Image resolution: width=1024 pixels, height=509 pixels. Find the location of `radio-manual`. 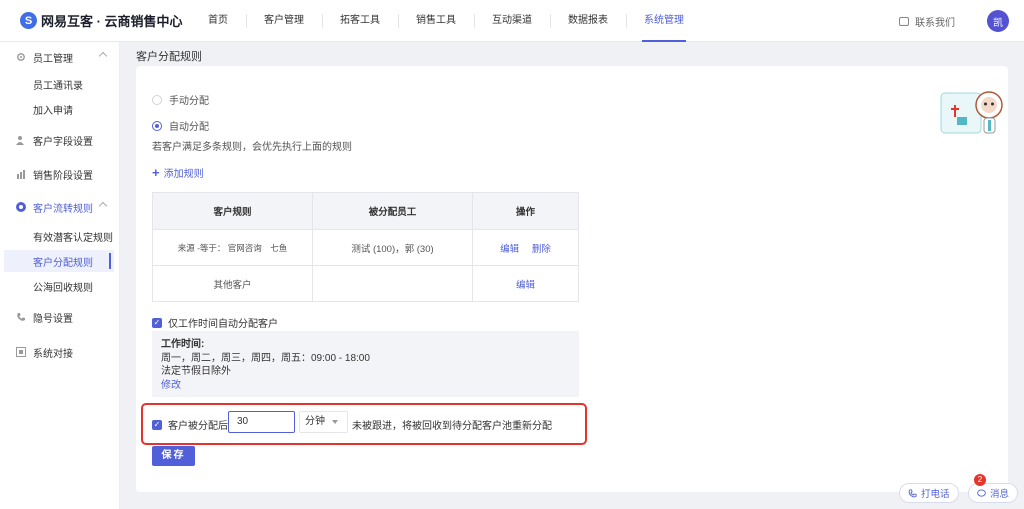

radio-manual is located at coordinates (157, 99).